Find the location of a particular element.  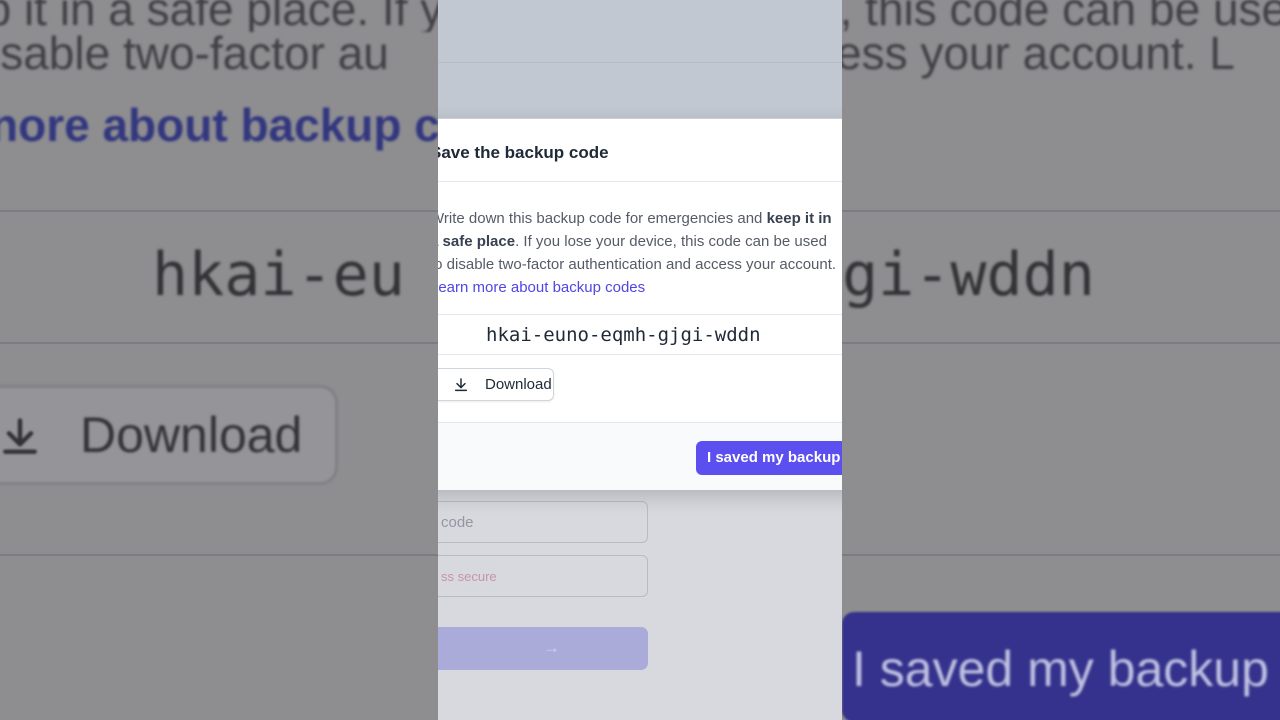

modal-header-divider is located at coordinates (640, 181).